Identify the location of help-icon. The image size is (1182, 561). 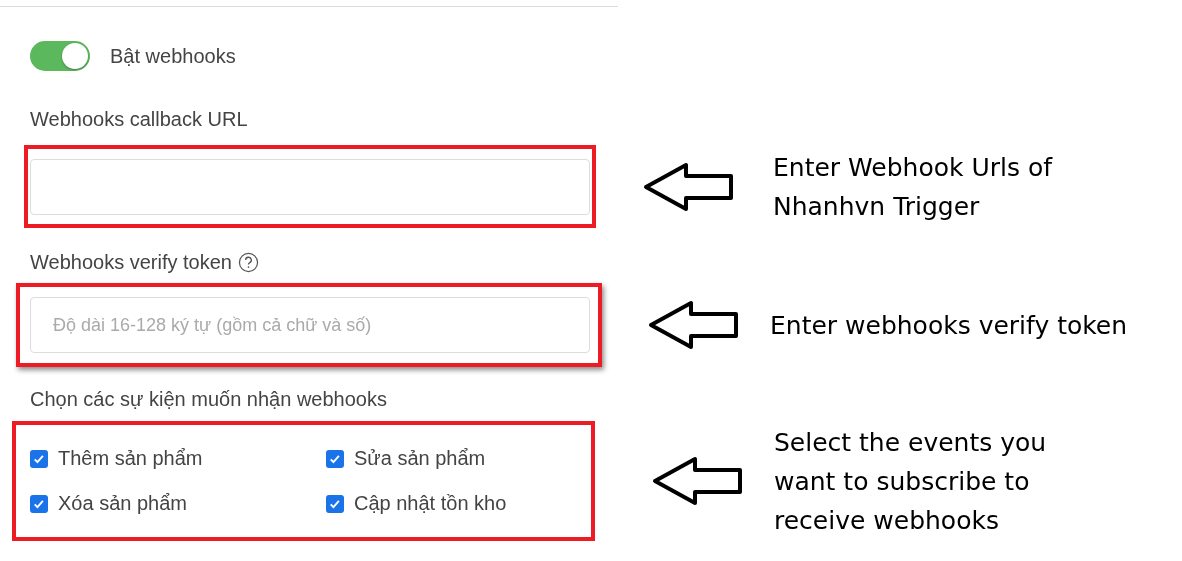
(248, 262).